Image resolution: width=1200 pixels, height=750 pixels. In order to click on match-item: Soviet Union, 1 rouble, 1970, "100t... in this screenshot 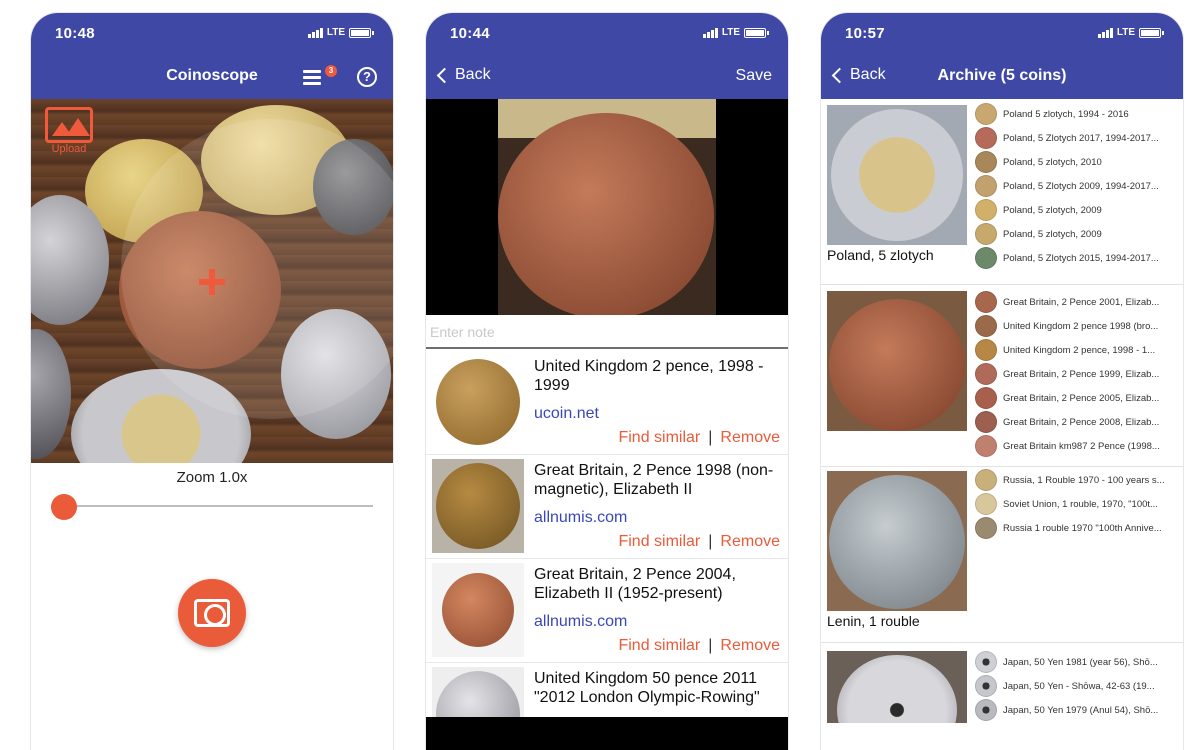, I will do `click(1079, 504)`.